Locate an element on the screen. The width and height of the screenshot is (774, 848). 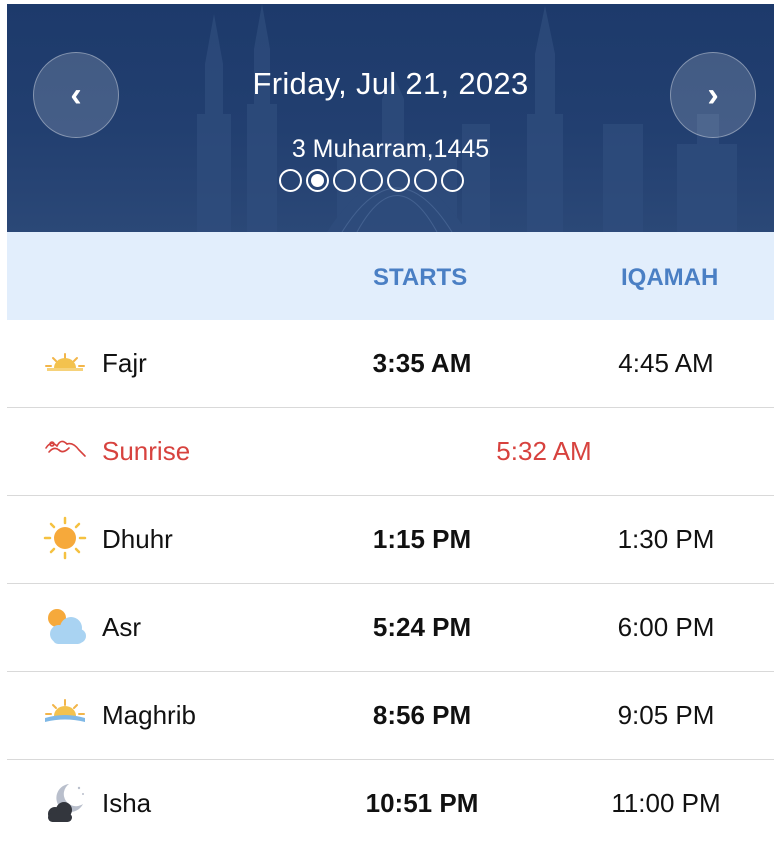
prayer-name: Maghrib is located at coordinates (149, 715).